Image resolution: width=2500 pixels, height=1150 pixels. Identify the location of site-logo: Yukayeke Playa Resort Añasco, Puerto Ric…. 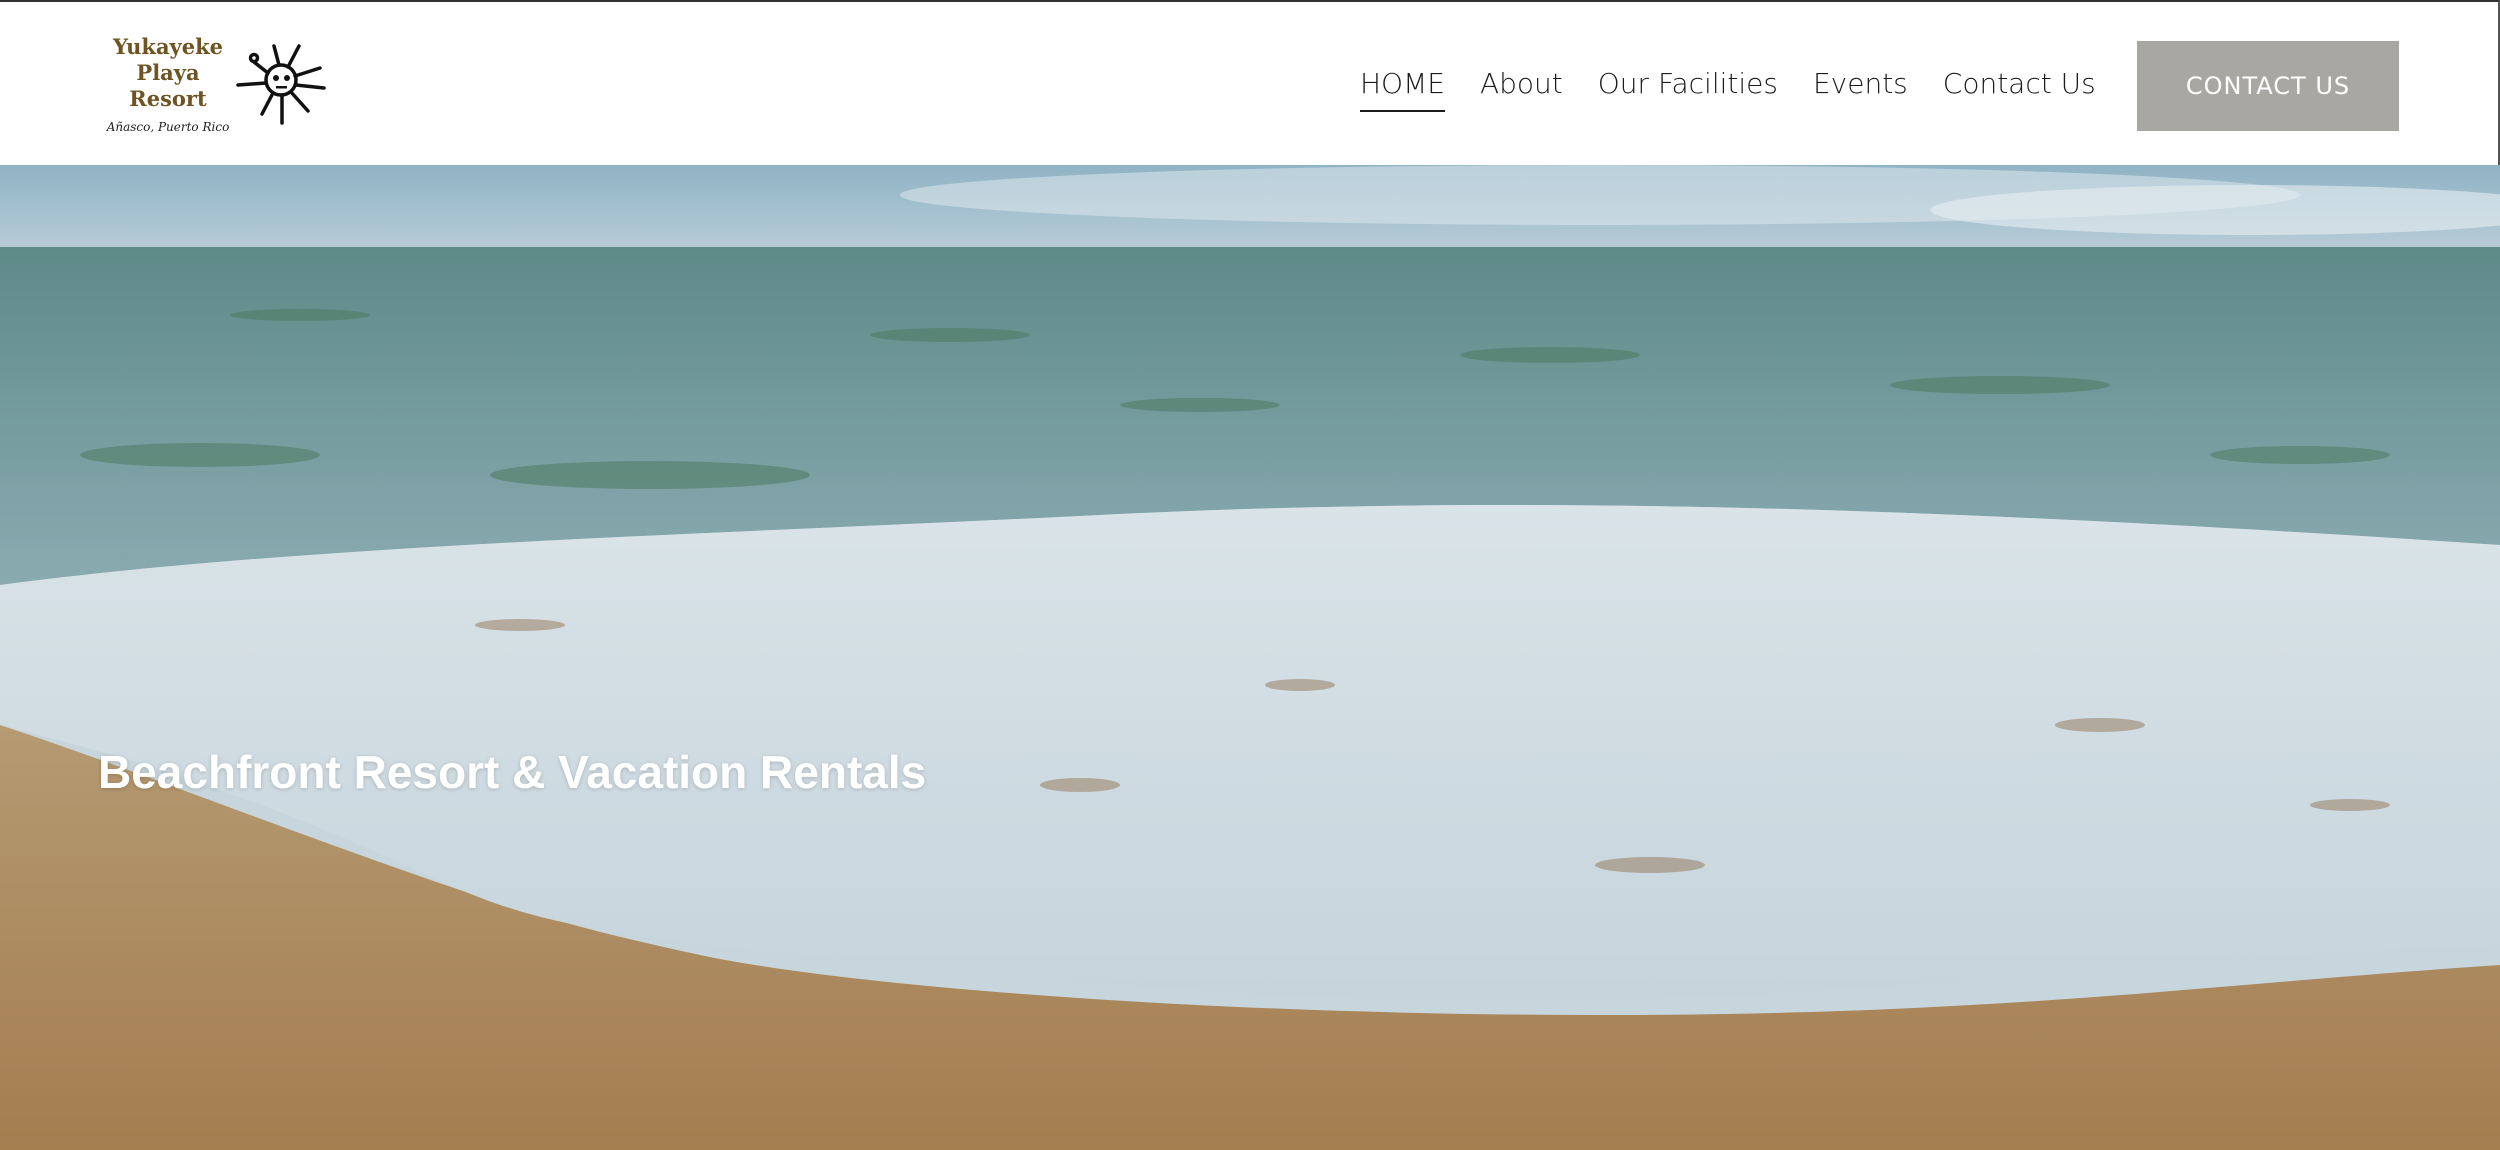
(213, 84).